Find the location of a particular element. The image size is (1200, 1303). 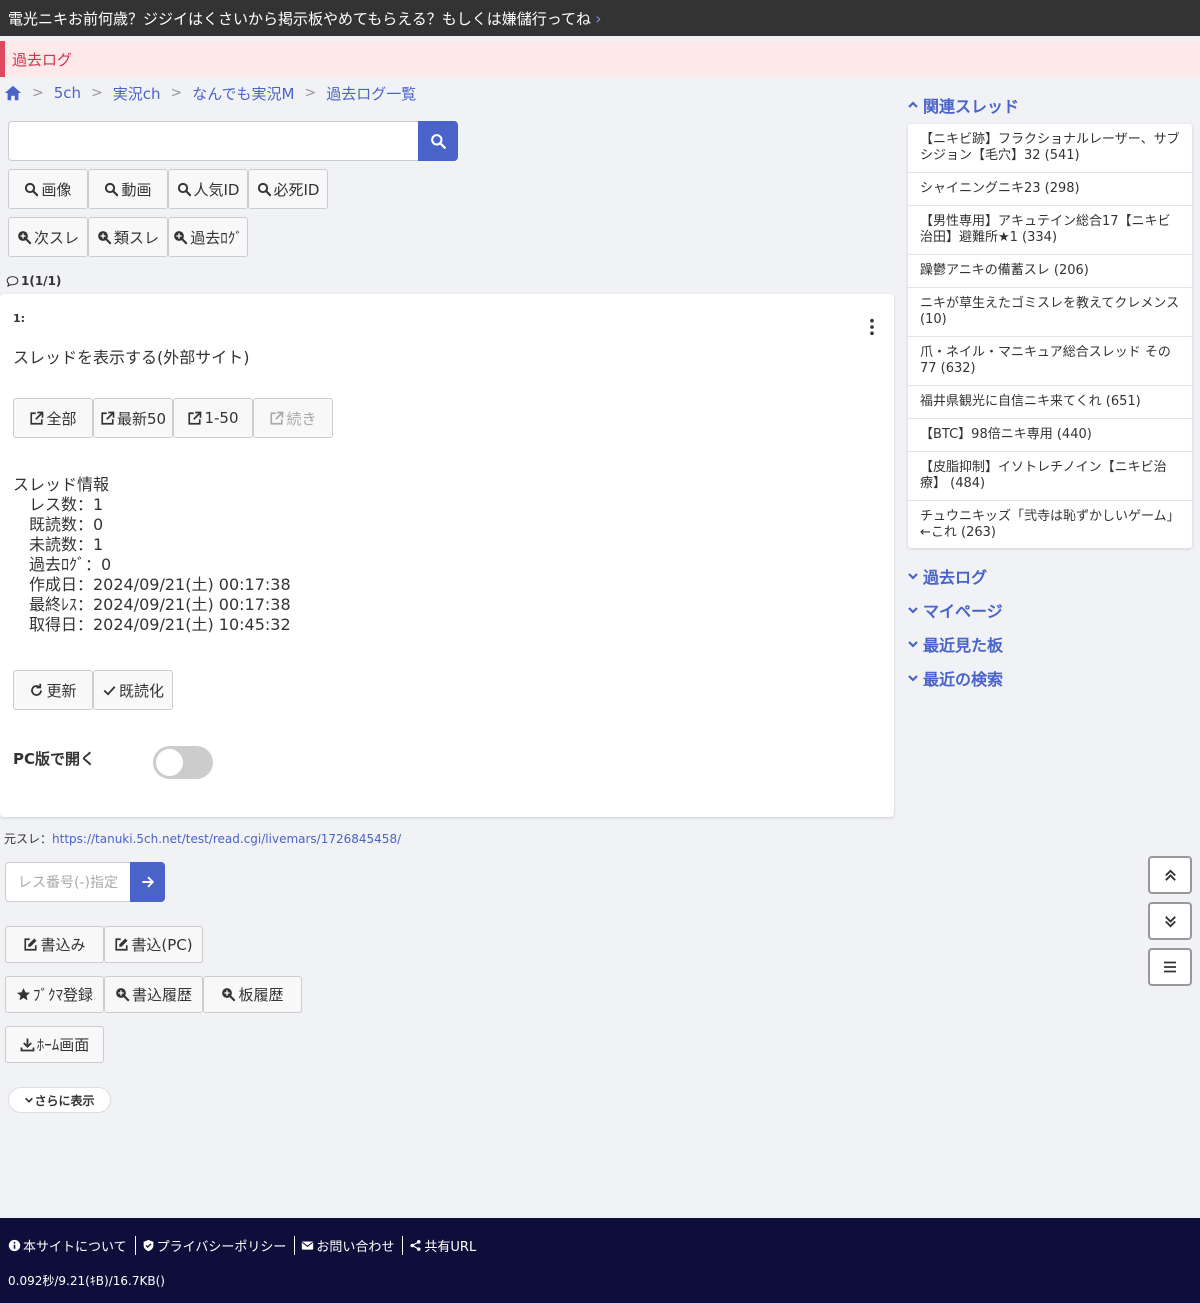

next-thread-button: 次スレ is located at coordinates (48, 237).